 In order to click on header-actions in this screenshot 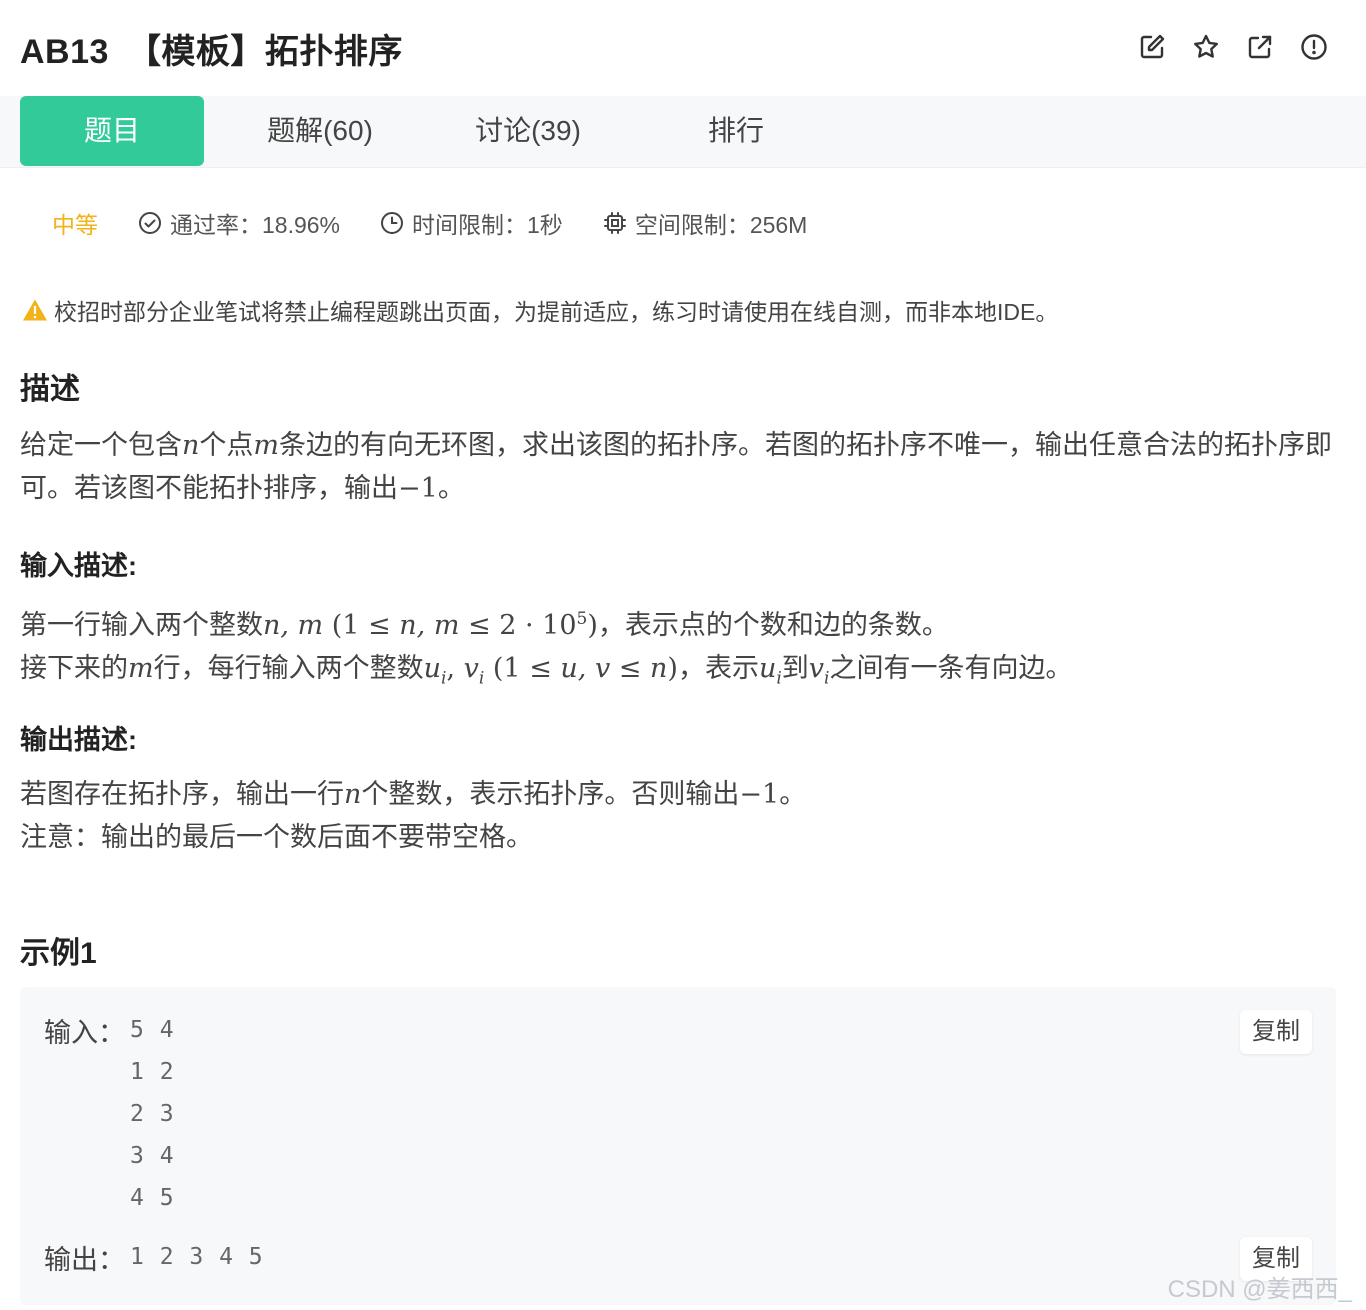, I will do `click(1233, 47)`.